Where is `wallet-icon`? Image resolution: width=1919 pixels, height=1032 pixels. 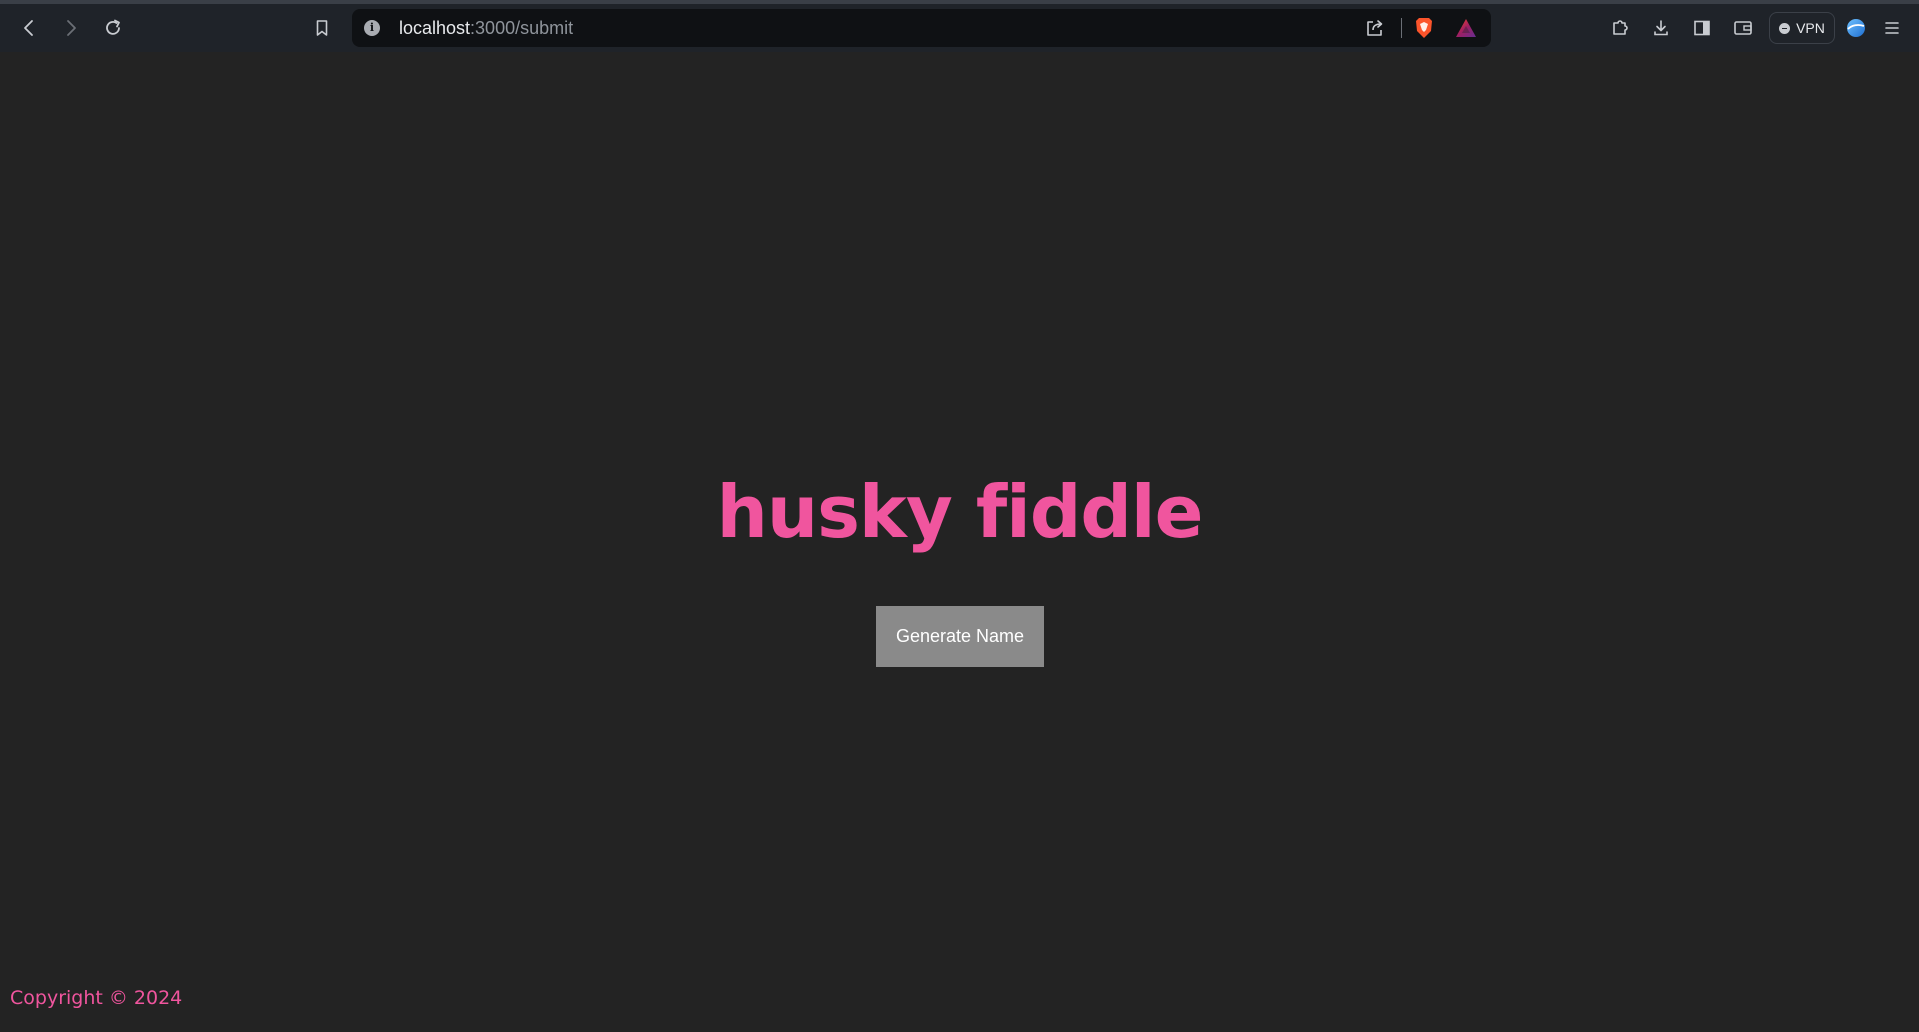 wallet-icon is located at coordinates (1743, 28).